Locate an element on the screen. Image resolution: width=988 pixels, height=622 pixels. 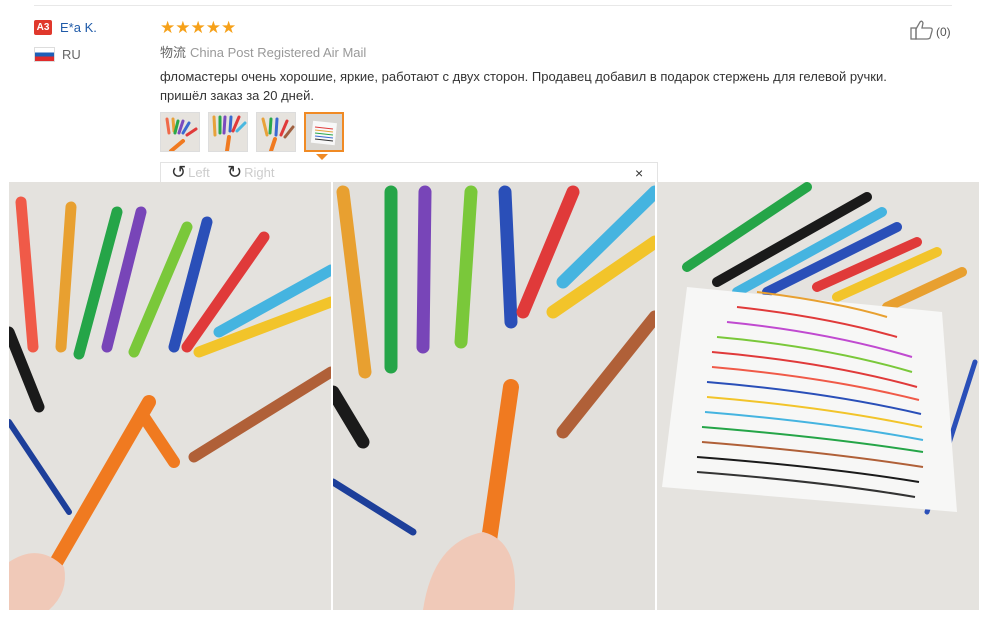
review-text-line: пришёл заказ за 20 дней. is located at coordinates (237, 95).